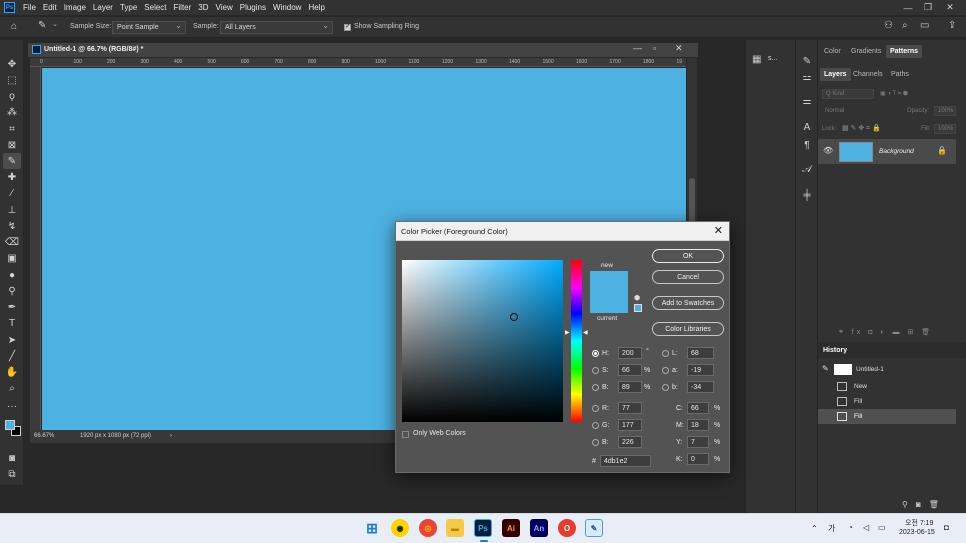  I want to click on layer-name: Background, so click(896, 151).